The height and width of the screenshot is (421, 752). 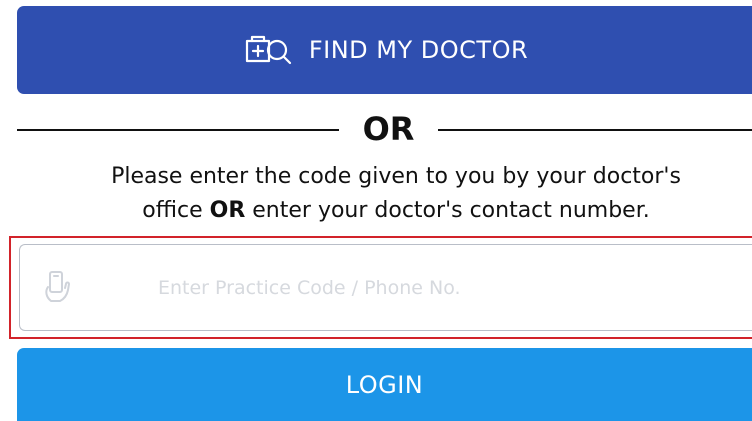 I want to click on divider-line-right, so click(x=595, y=130).